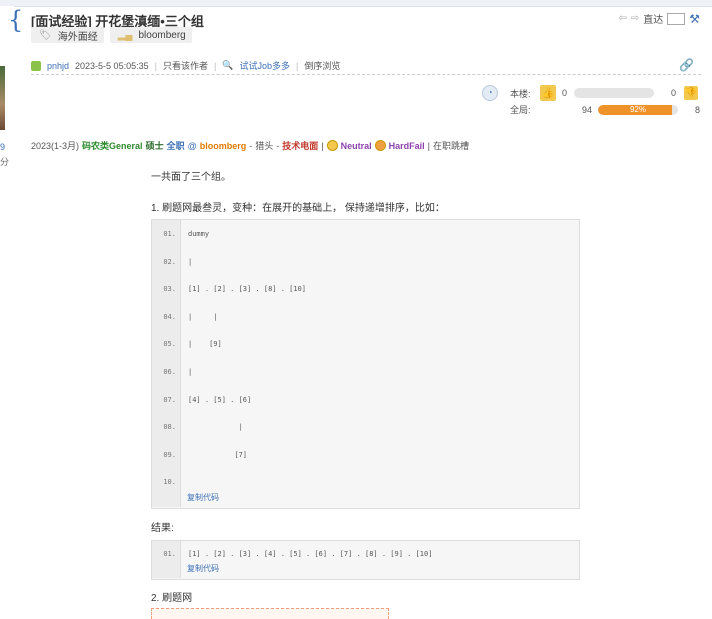 This screenshot has width=712, height=619. I want to click on info-format: 技术电面, so click(300, 146).